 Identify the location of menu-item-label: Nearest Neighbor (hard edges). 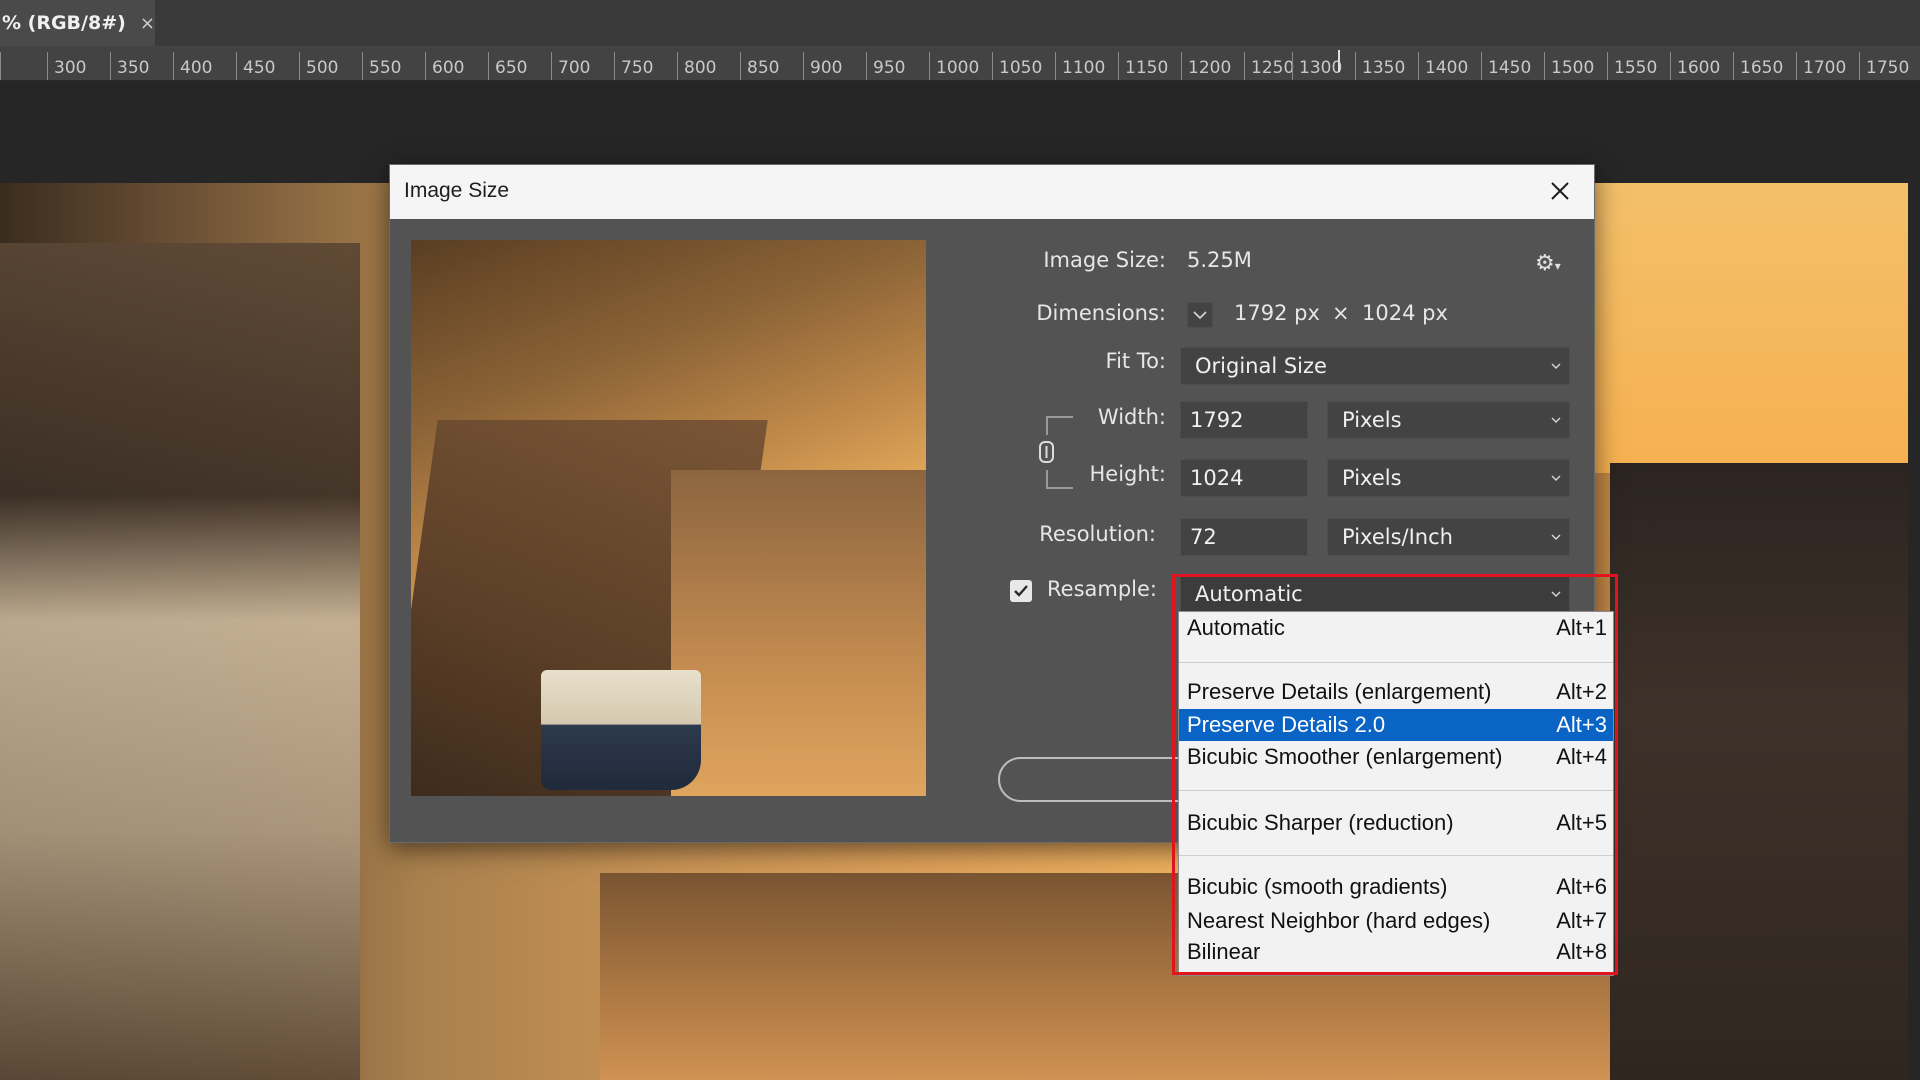
(1339, 920).